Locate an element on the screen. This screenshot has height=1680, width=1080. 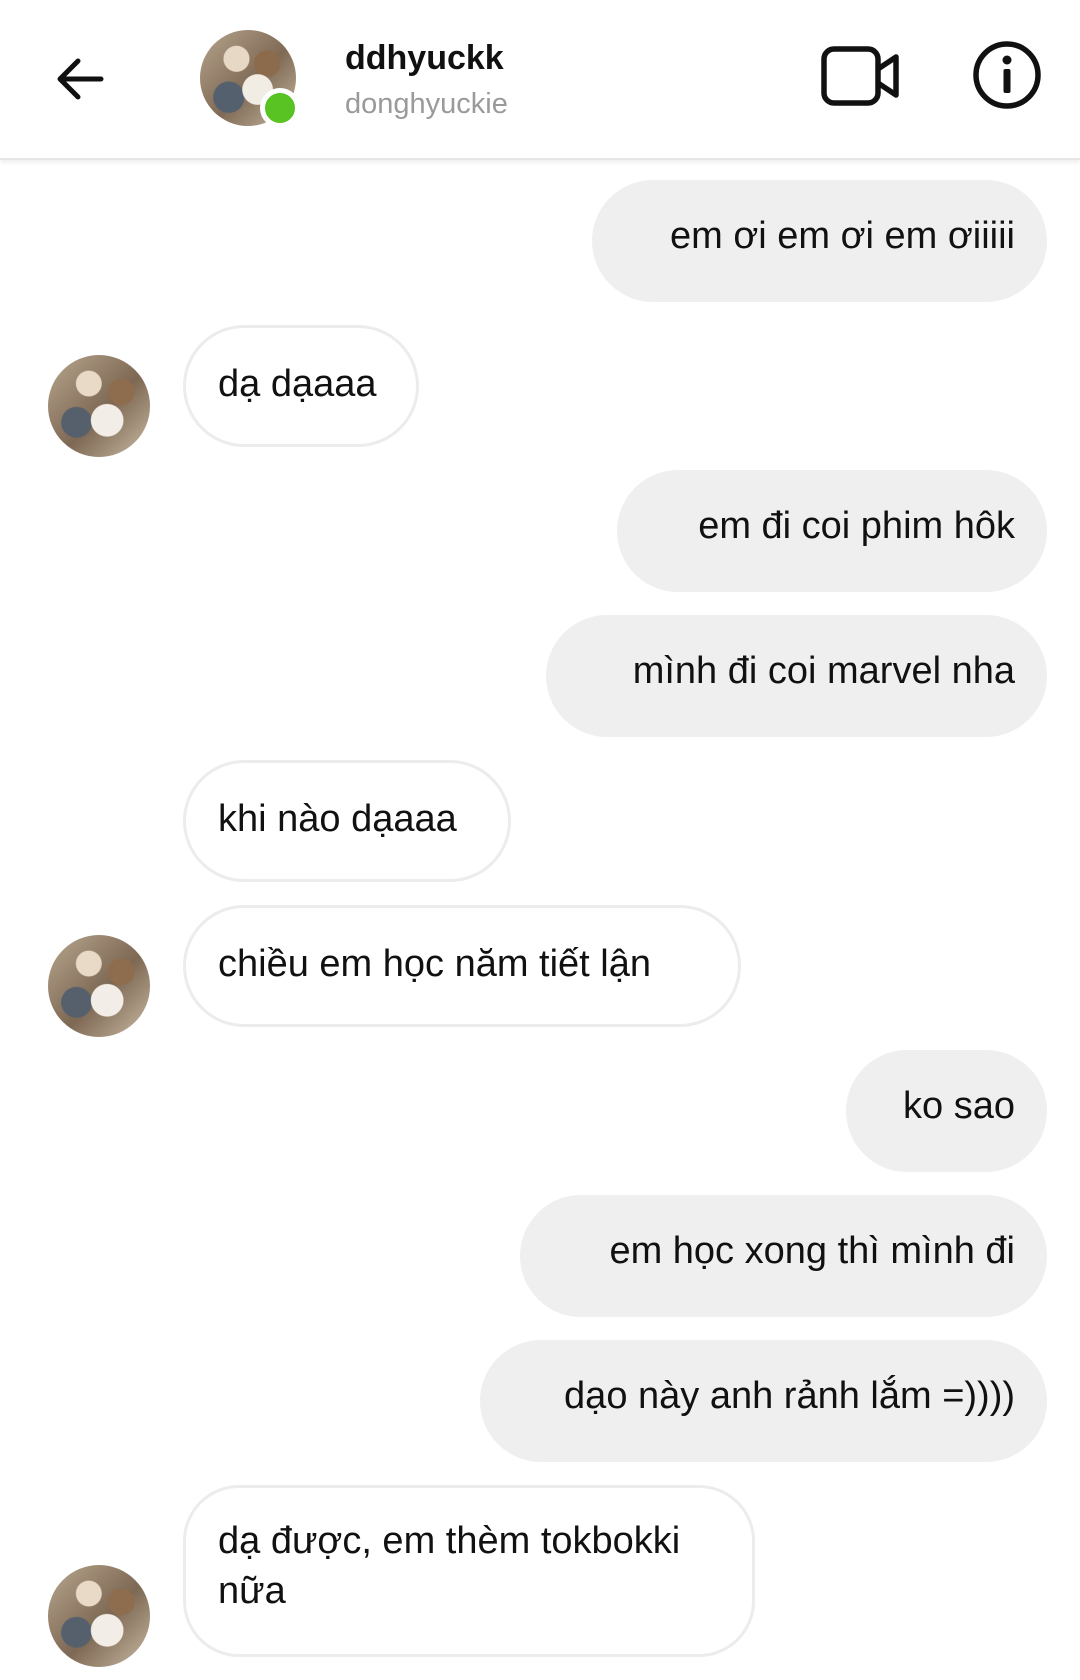
incoming-message: khi nào dạaaa is located at coordinates (347, 821).